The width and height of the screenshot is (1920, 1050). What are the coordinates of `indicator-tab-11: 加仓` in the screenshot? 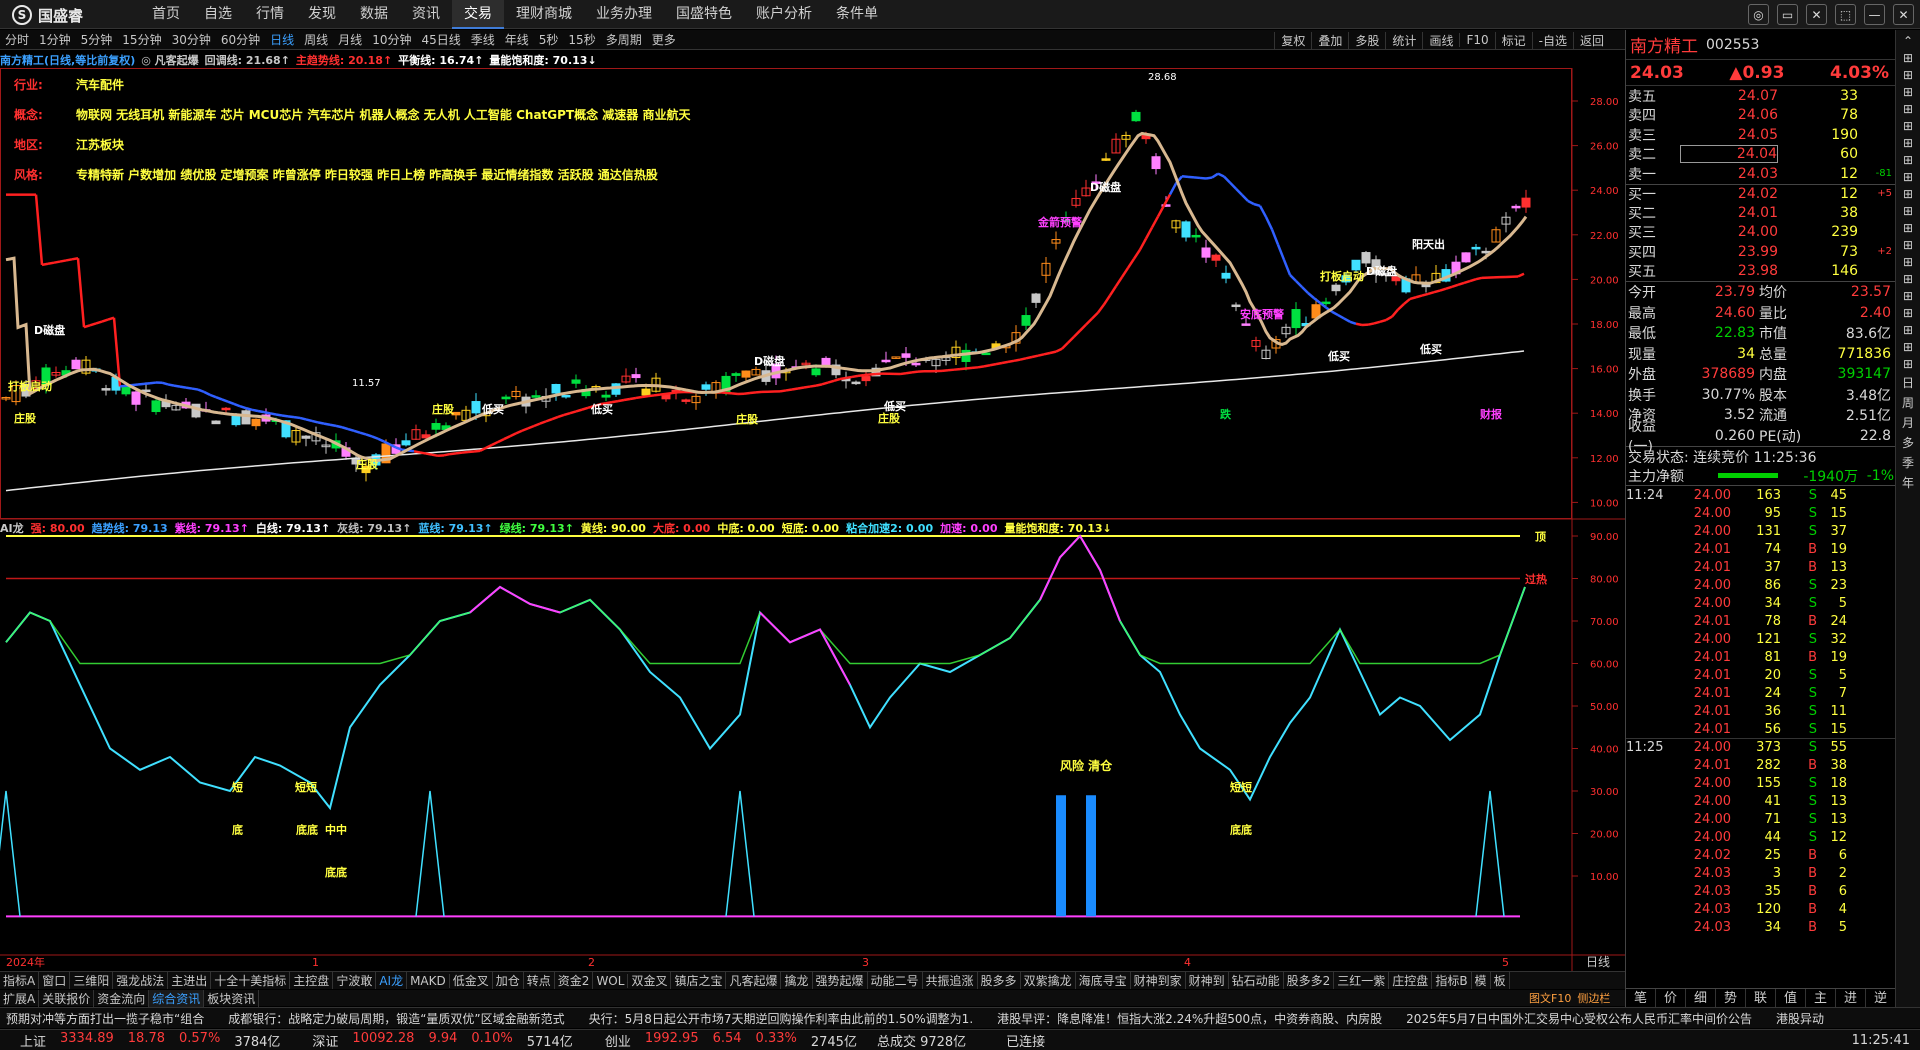 It's located at (508, 980).